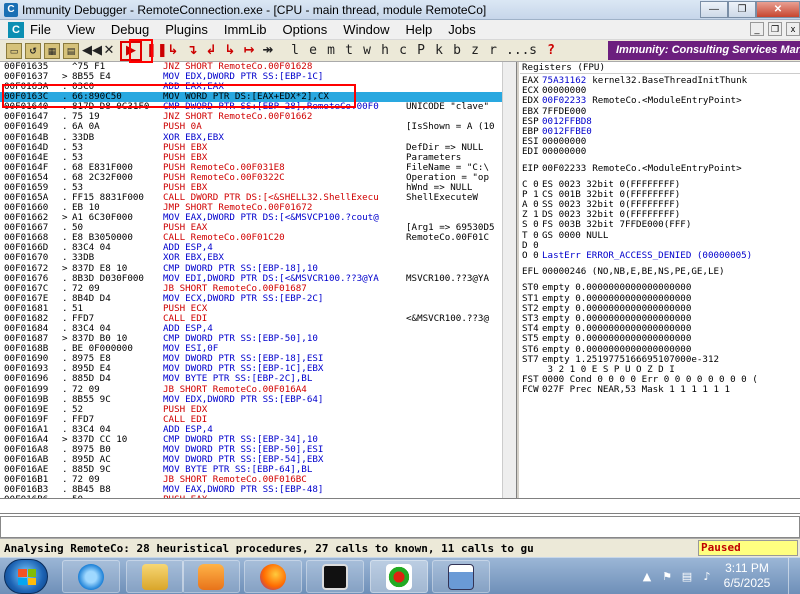  What do you see at coordinates (660, 390) in the screenshot?
I see `register-row: FCW 027F Prec NEAR,53 Mask 1 1 1 1 1 1` at bounding box center [660, 390].